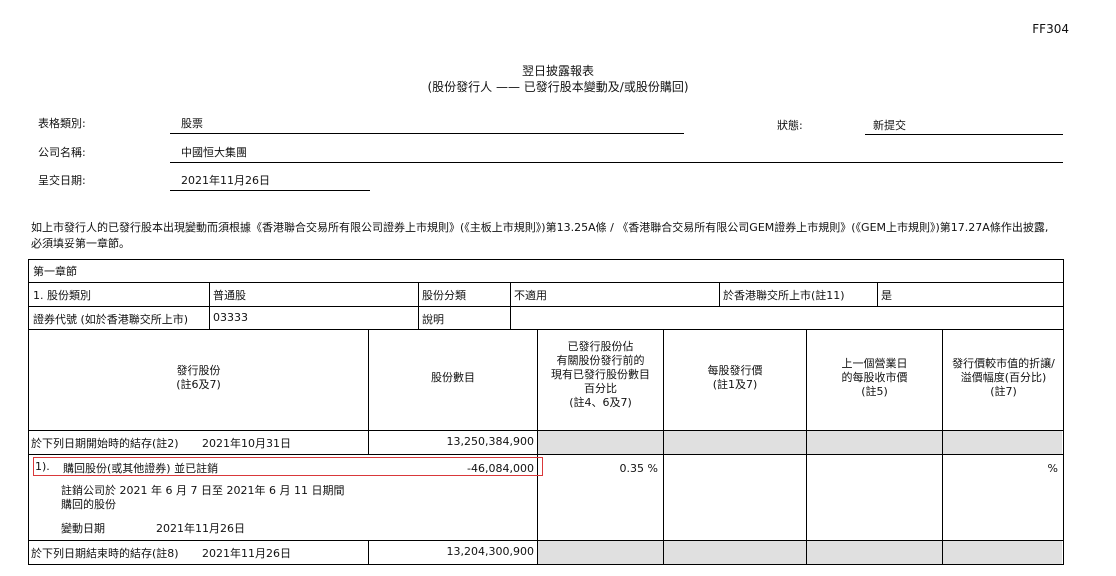 This screenshot has height=576, width=1116. What do you see at coordinates (1003, 377) in the screenshot?
I see `col-header-discount: 發行價較市值的折讓/ 溢價幅度(百分比) (註7)` at bounding box center [1003, 377].